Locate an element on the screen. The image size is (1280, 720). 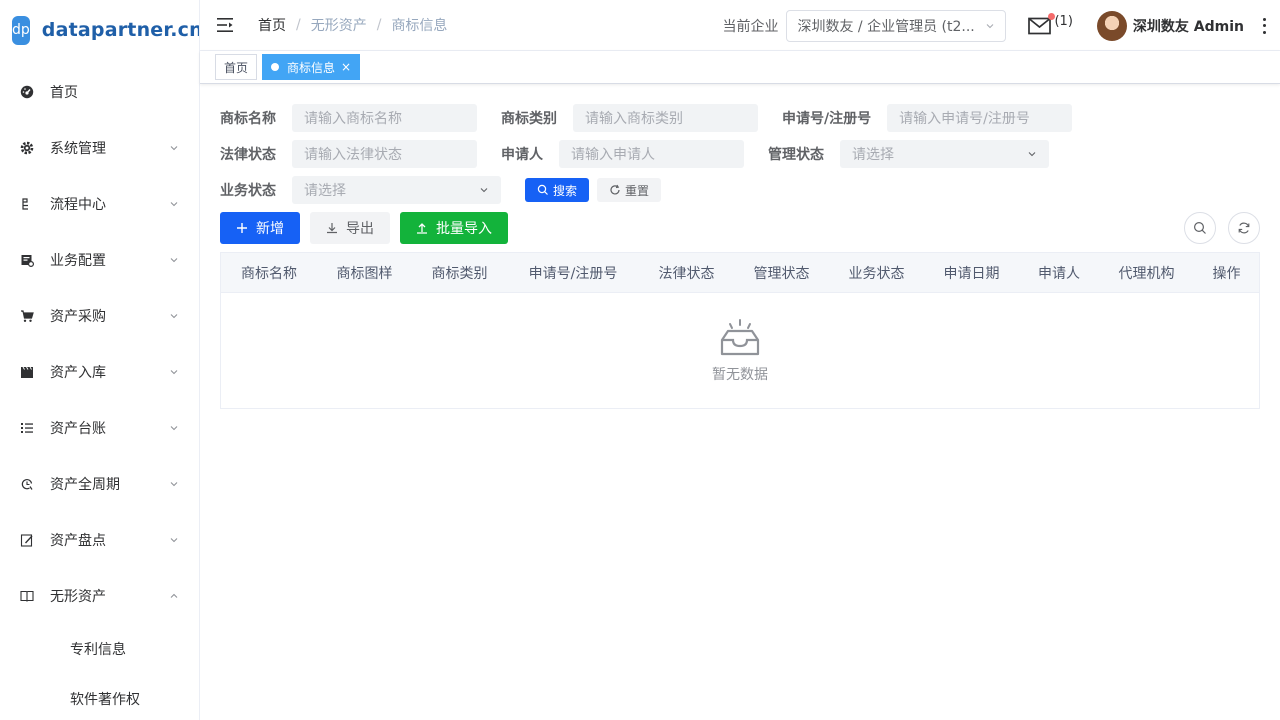
tag-trademark: 商标信息 × is located at coordinates (311, 67).